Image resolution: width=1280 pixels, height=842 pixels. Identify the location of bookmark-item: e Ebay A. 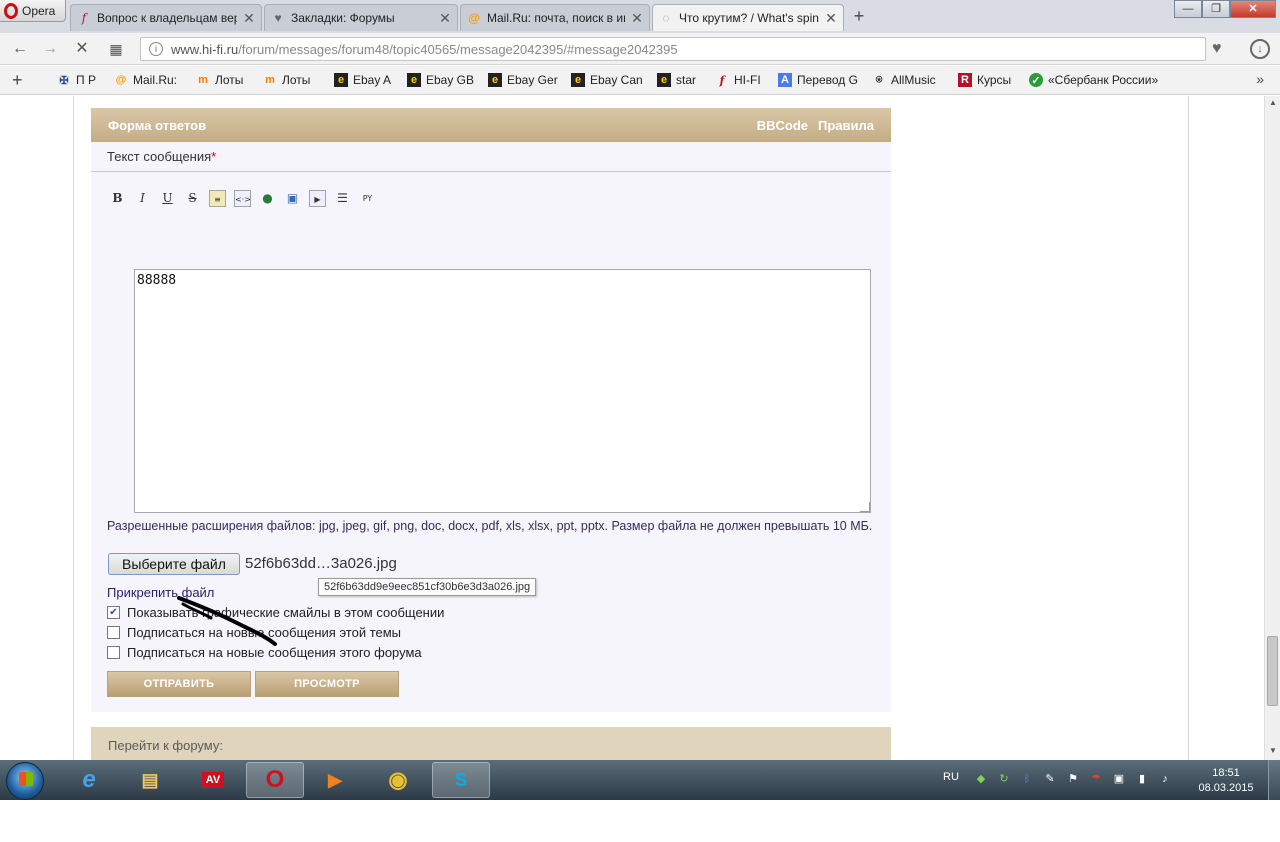
(362, 80).